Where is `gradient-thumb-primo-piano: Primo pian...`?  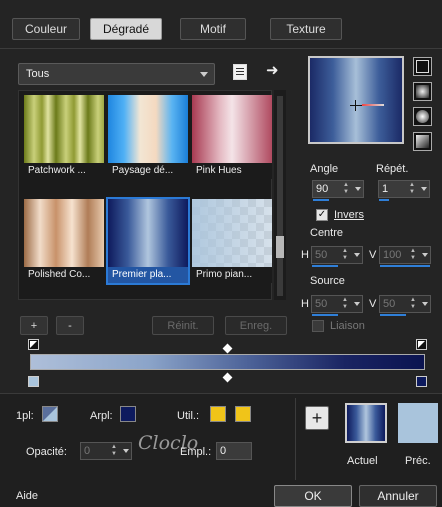 gradient-thumb-primo-piano: Primo pian... is located at coordinates (232, 241).